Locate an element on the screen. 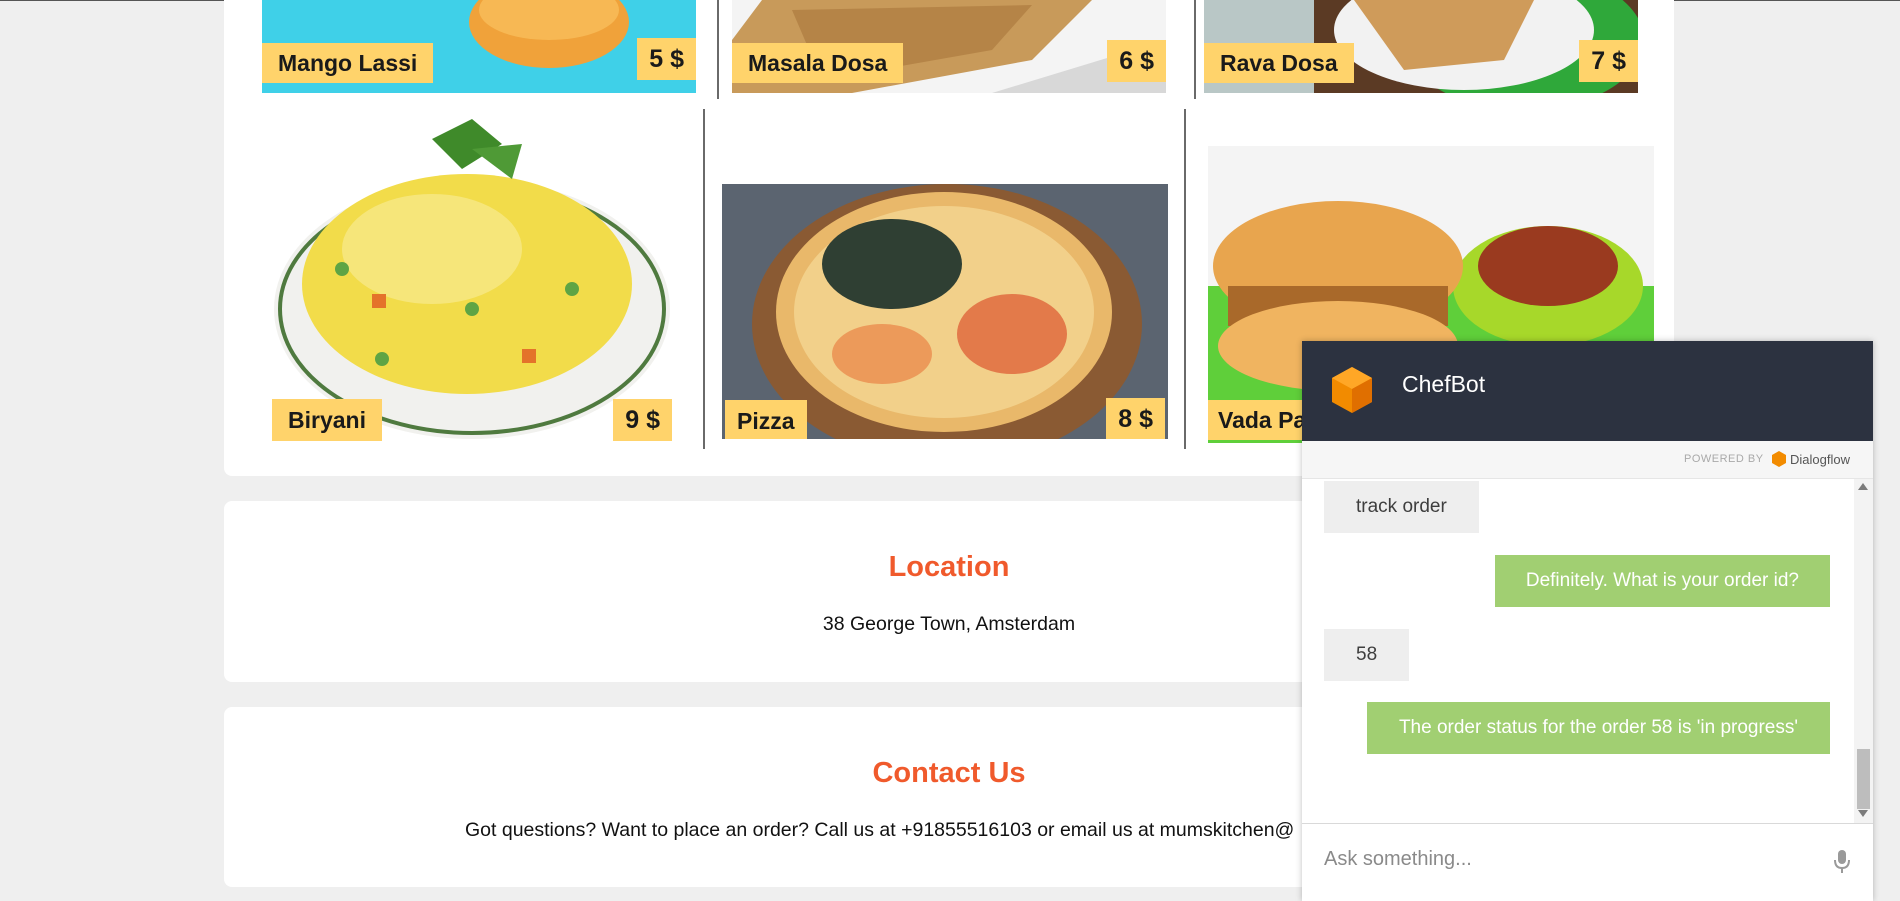 The width and height of the screenshot is (1900, 901). chat-input is located at coordinates (1564, 859).